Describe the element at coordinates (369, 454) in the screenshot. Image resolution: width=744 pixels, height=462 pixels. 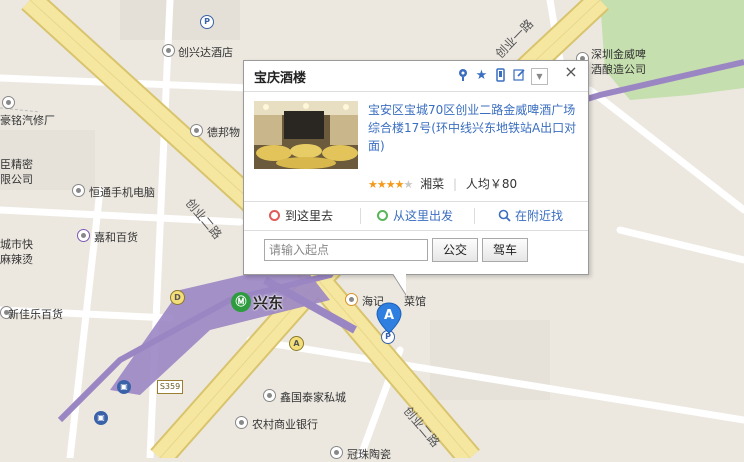
I see `poi-label: 冠珠陶瓷` at that location.